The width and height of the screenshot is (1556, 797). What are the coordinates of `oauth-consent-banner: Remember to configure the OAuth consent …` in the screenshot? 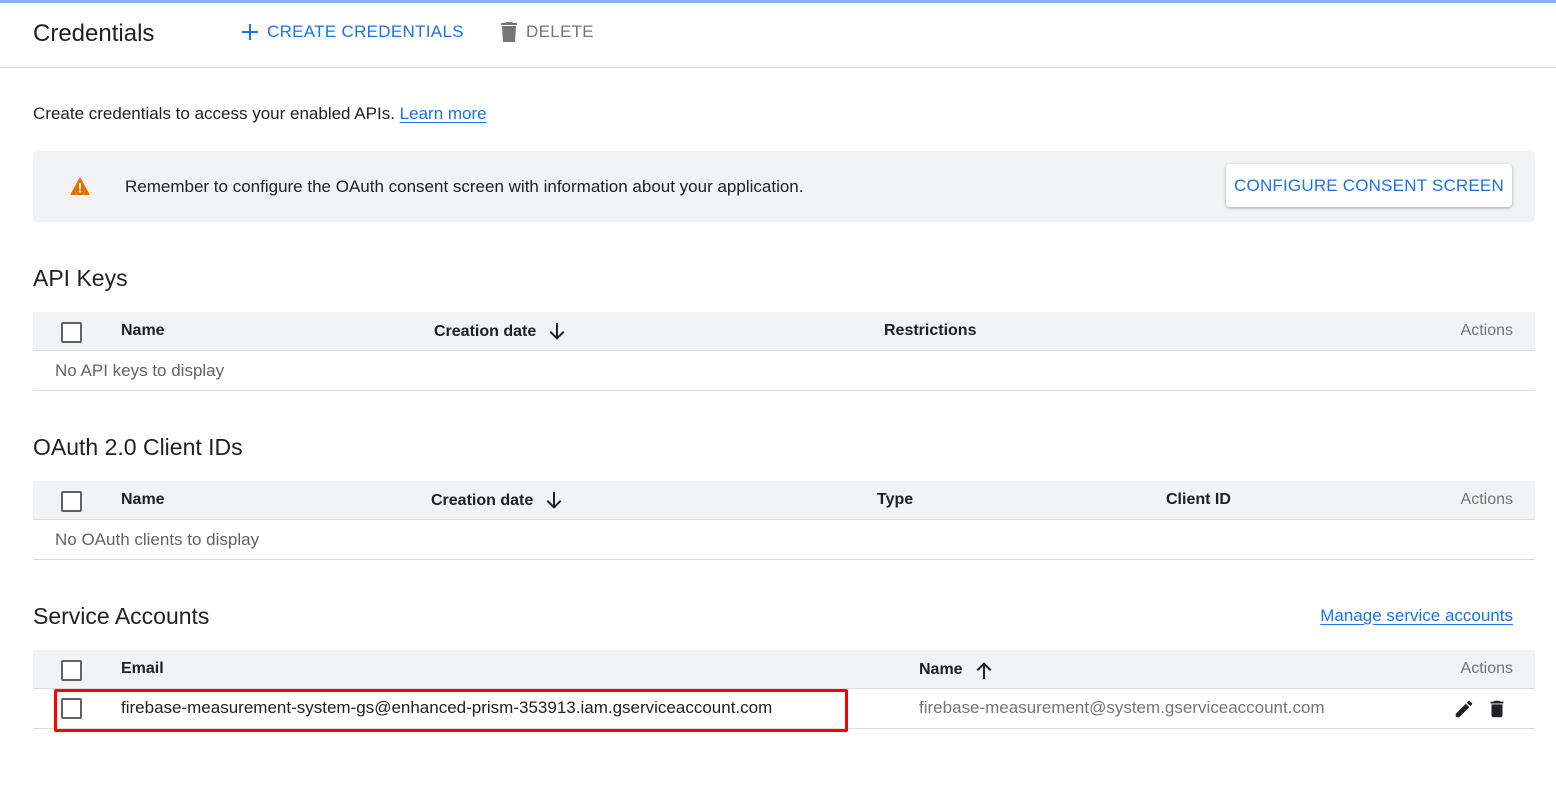 It's located at (784, 186).